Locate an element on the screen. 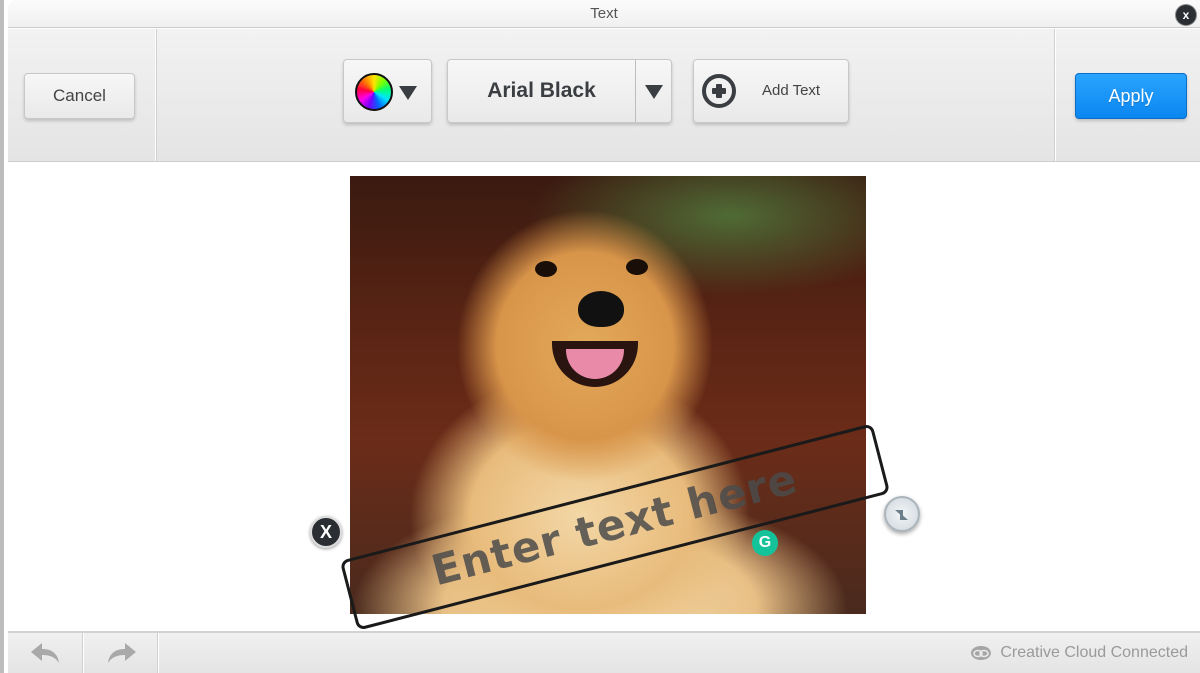 The width and height of the screenshot is (1200, 673). close-button: x is located at coordinates (1186, 15).